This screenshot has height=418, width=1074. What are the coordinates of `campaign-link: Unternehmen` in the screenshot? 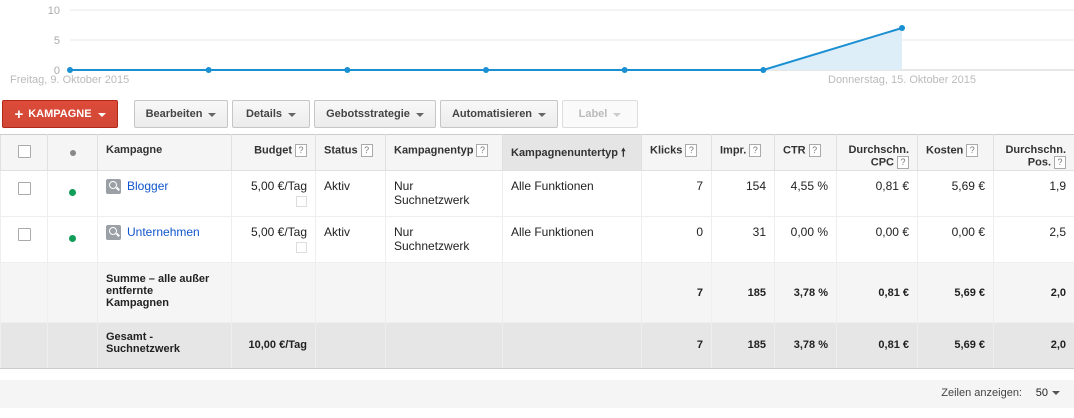 It's located at (163, 232).